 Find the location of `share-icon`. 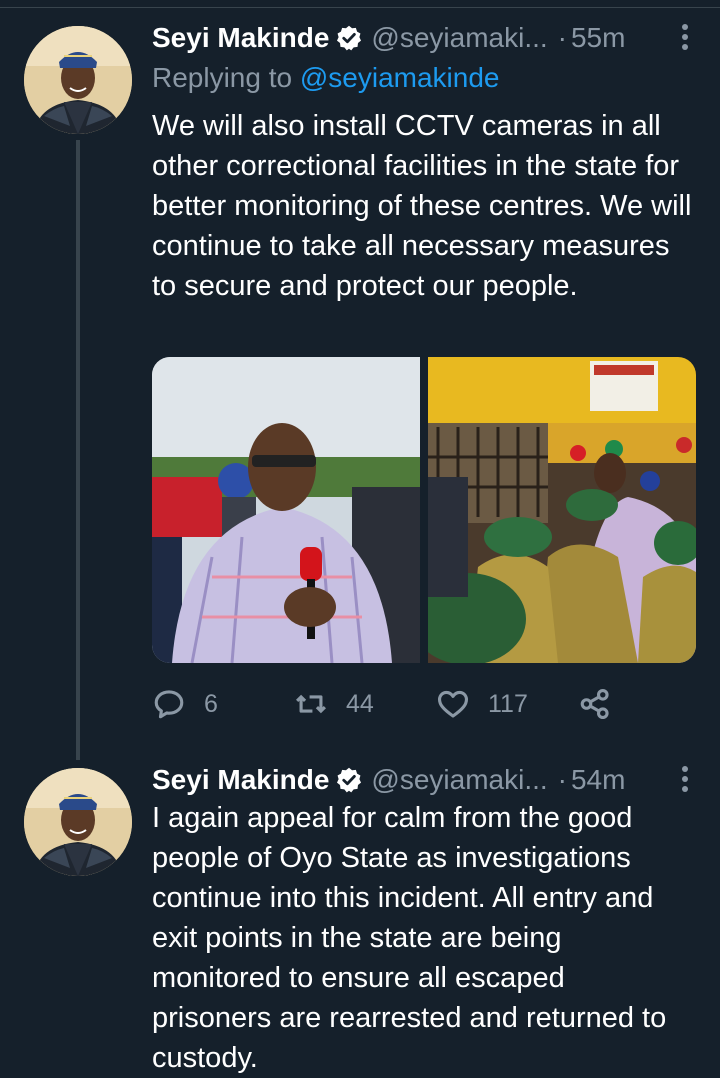

share-icon is located at coordinates (594, 704).